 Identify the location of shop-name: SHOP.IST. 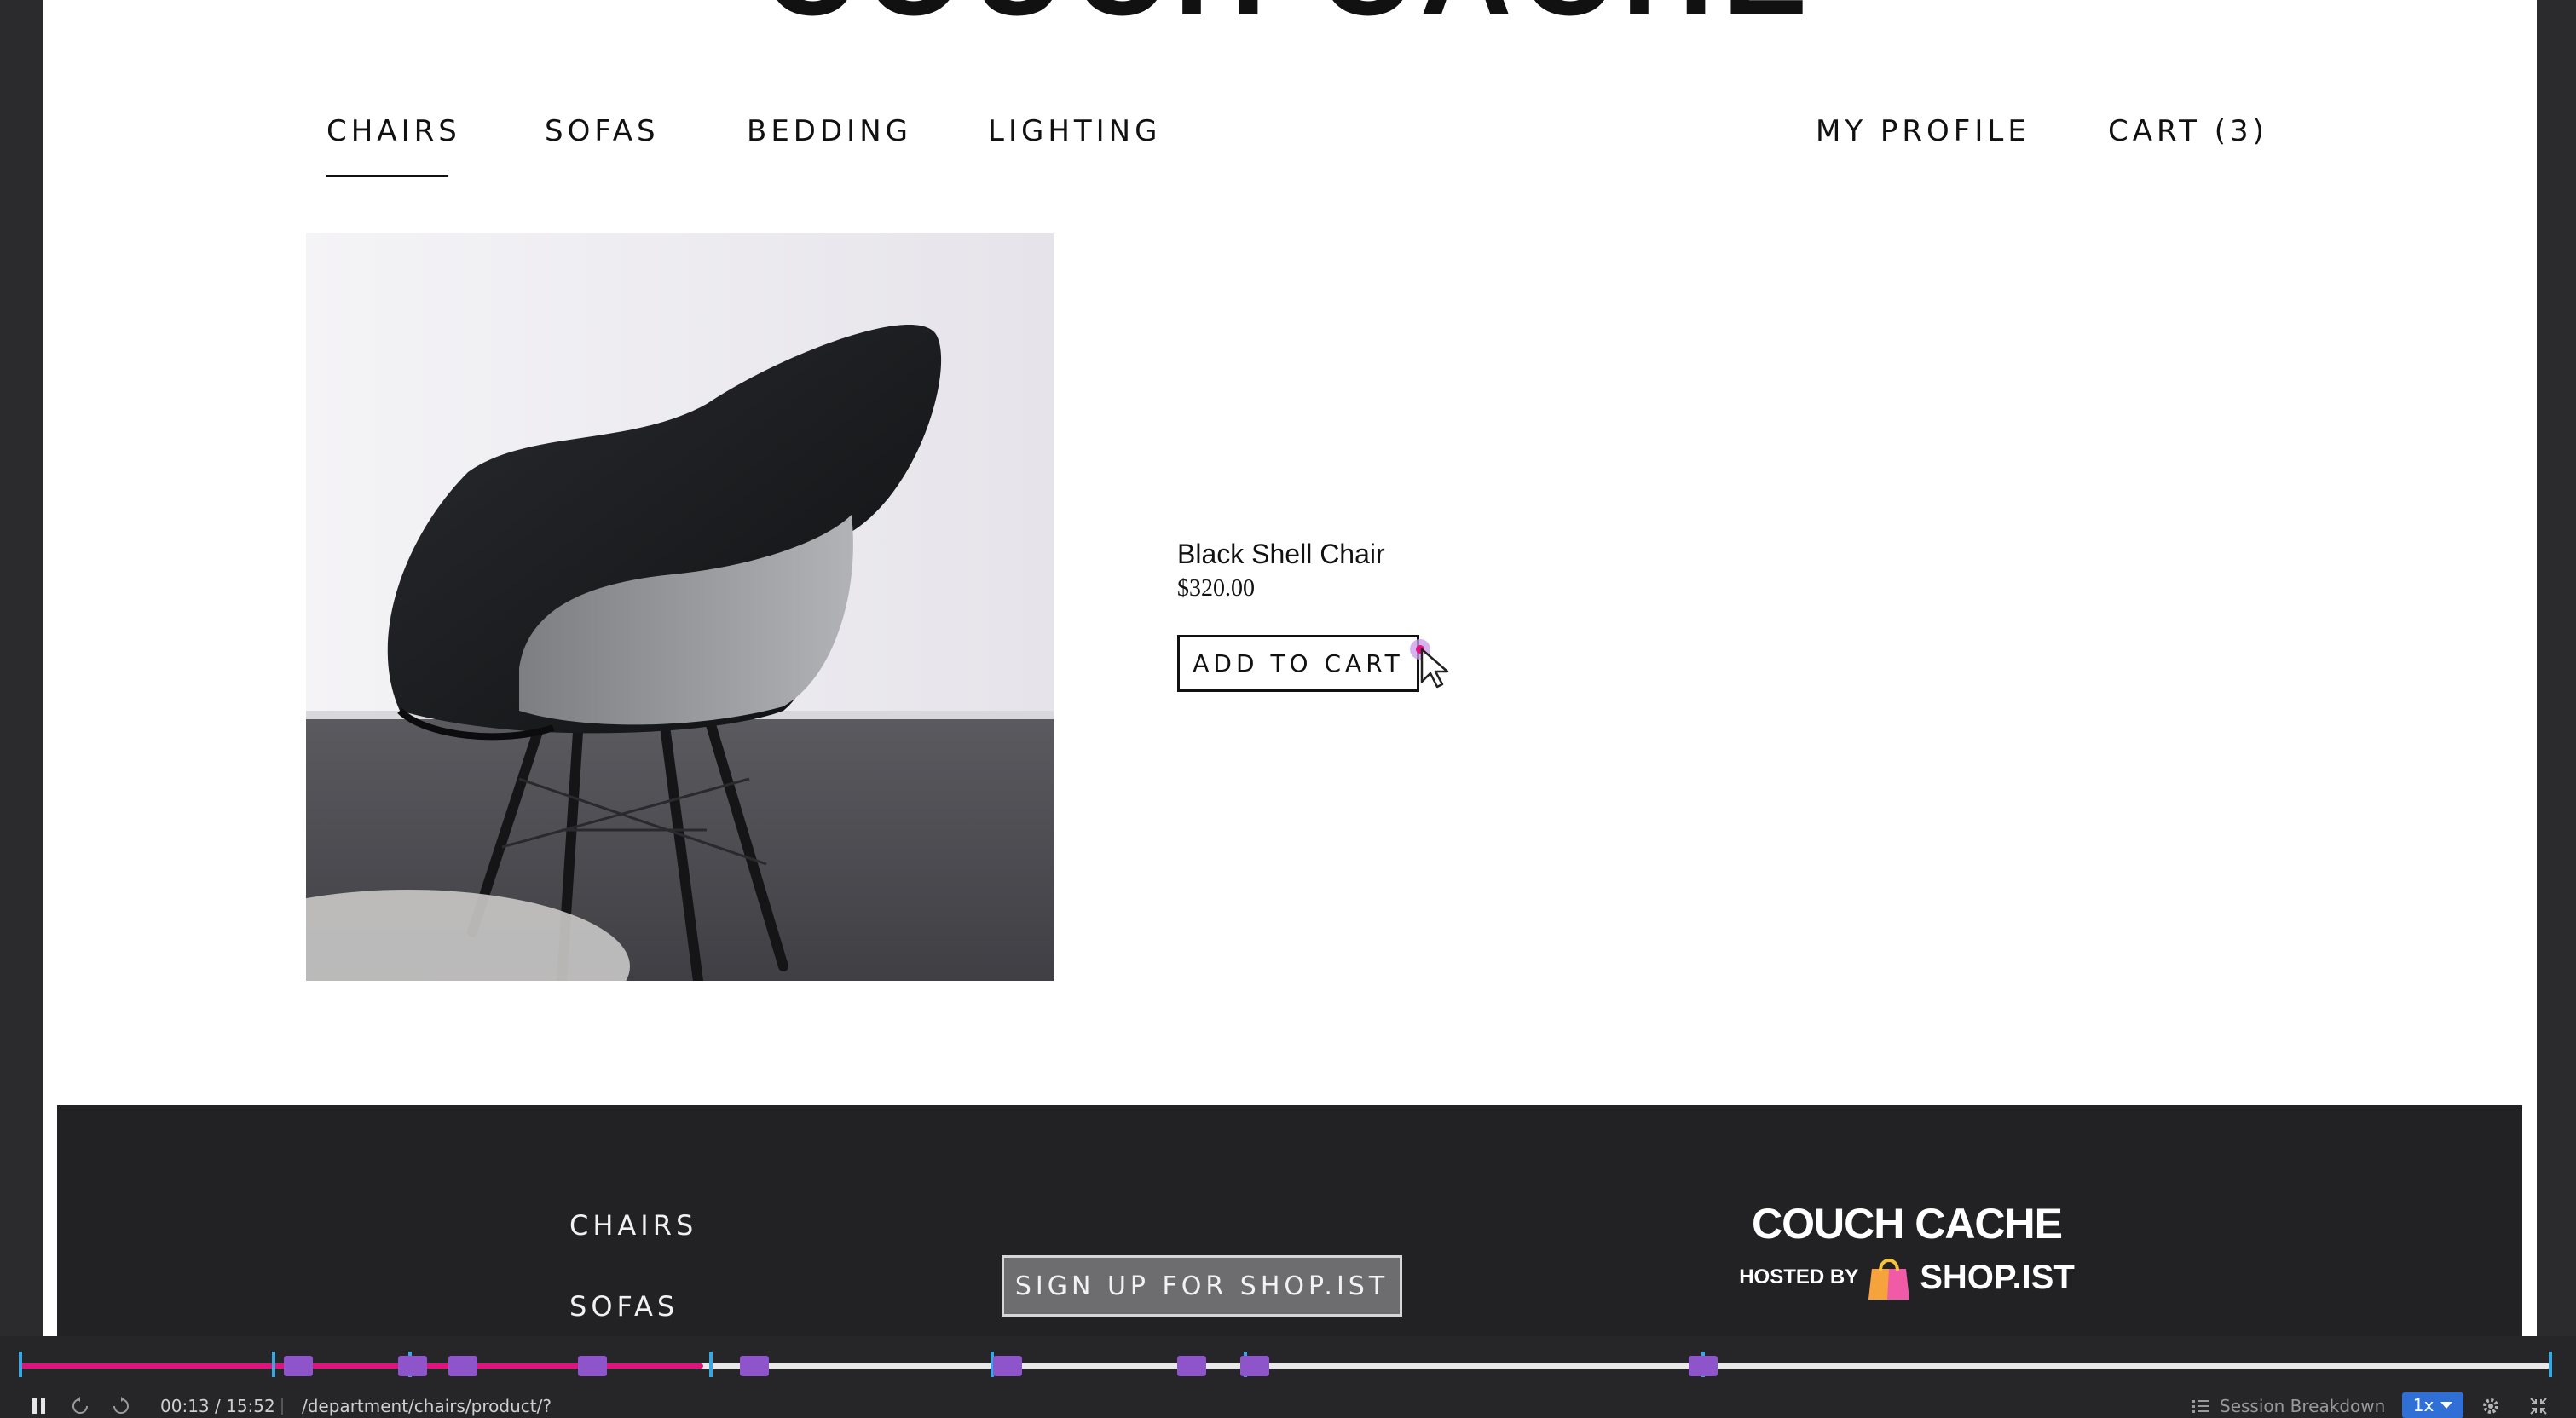
(1997, 1277).